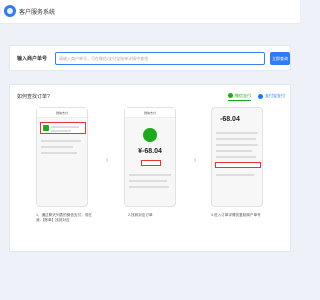 The image size is (320, 300). What do you see at coordinates (33, 97) in the screenshot?
I see `guide-title: 如何查找订单?` at bounding box center [33, 97].